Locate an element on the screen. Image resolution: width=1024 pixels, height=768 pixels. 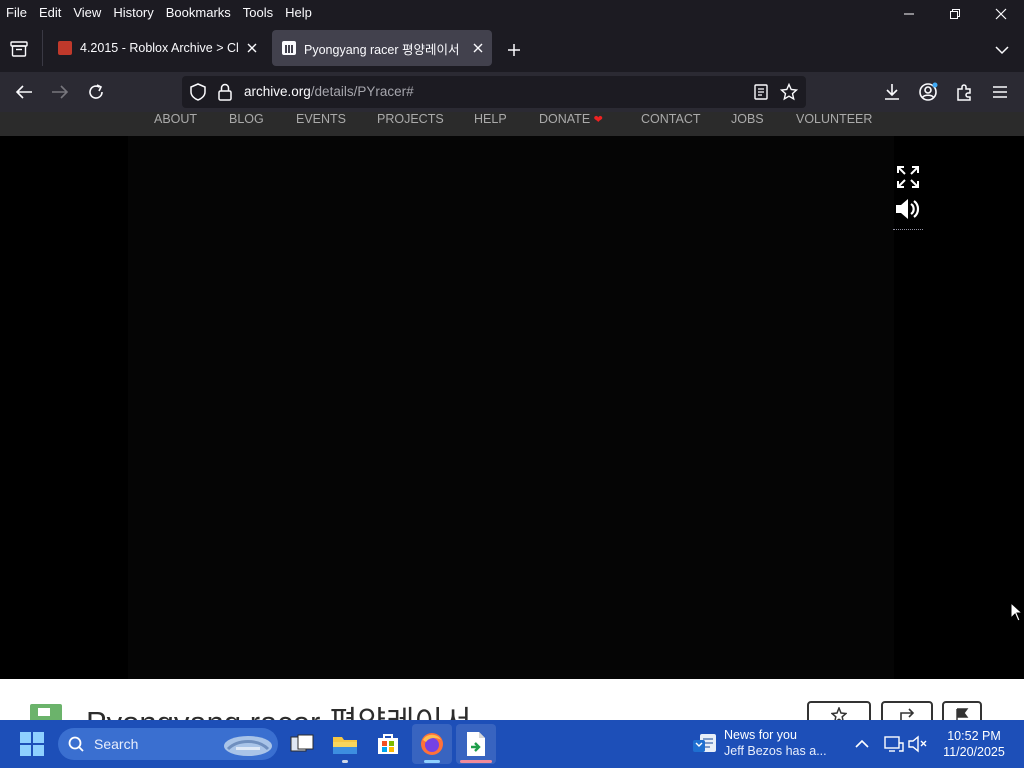
url-bar: archive.org/details/PYracer# is located at coordinates (494, 92).